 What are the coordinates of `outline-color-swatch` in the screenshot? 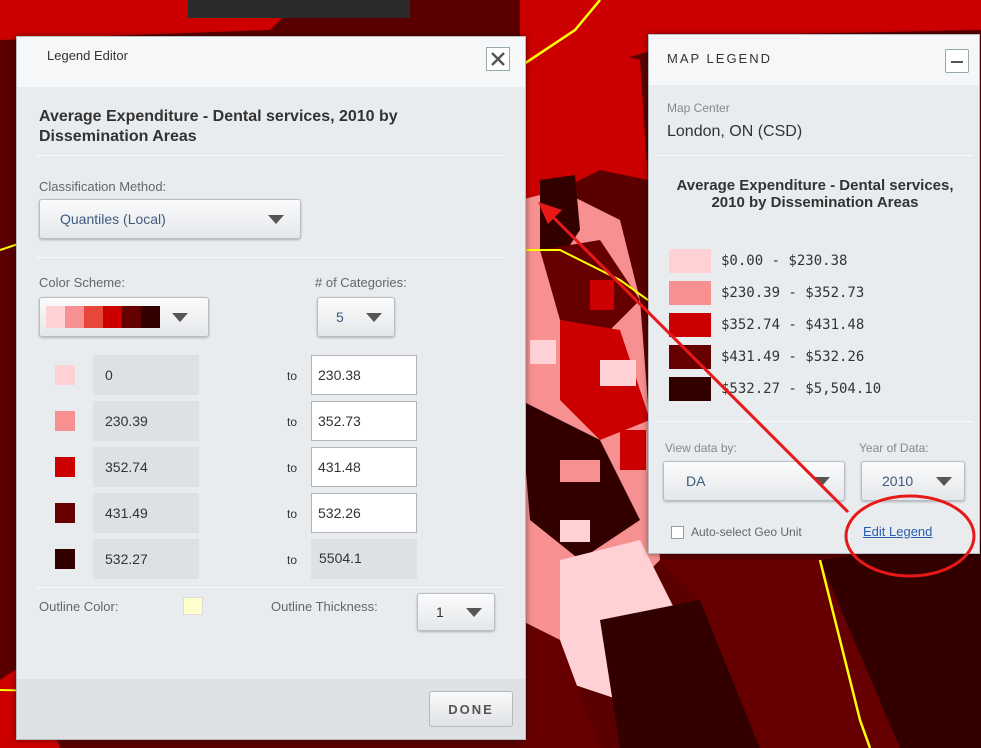 It's located at (193, 606).